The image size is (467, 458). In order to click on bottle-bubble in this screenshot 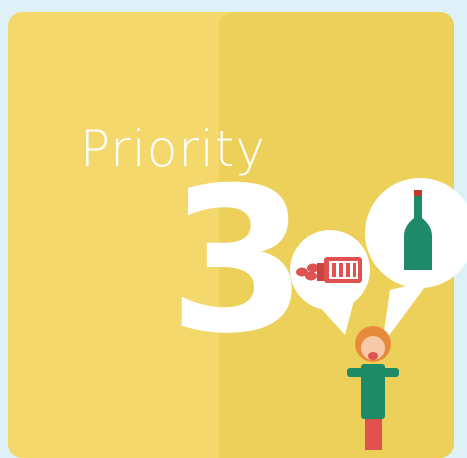, I will do `click(416, 261)`.